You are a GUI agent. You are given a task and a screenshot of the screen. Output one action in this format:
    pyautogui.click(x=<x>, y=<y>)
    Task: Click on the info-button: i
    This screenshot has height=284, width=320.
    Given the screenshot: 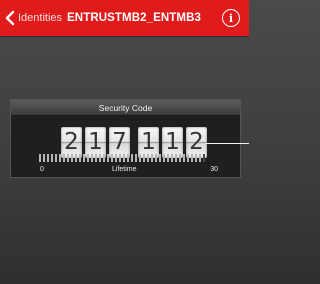 What is the action you would take?
    pyautogui.click(x=231, y=18)
    